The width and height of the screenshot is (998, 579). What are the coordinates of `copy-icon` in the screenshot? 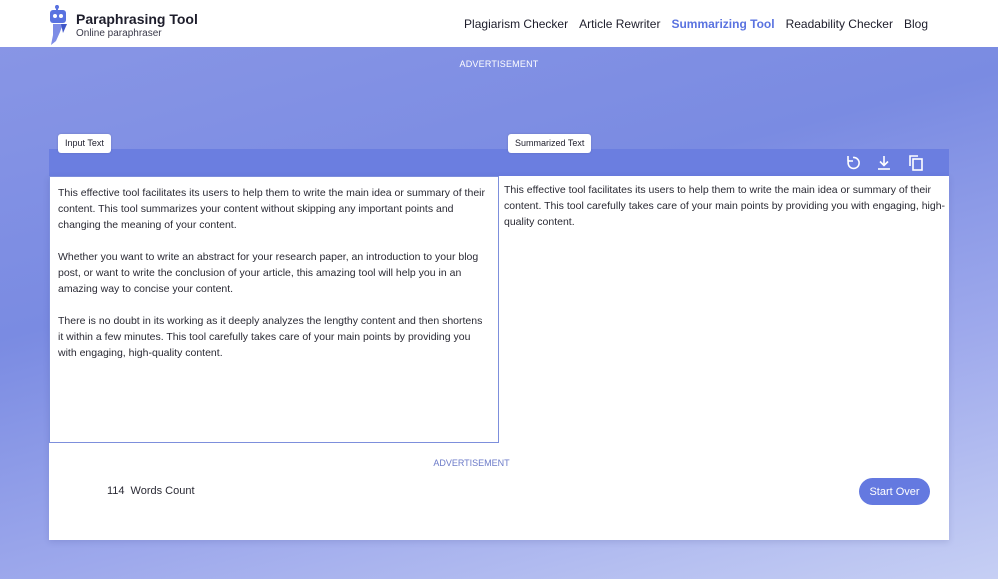 It's located at (916, 163).